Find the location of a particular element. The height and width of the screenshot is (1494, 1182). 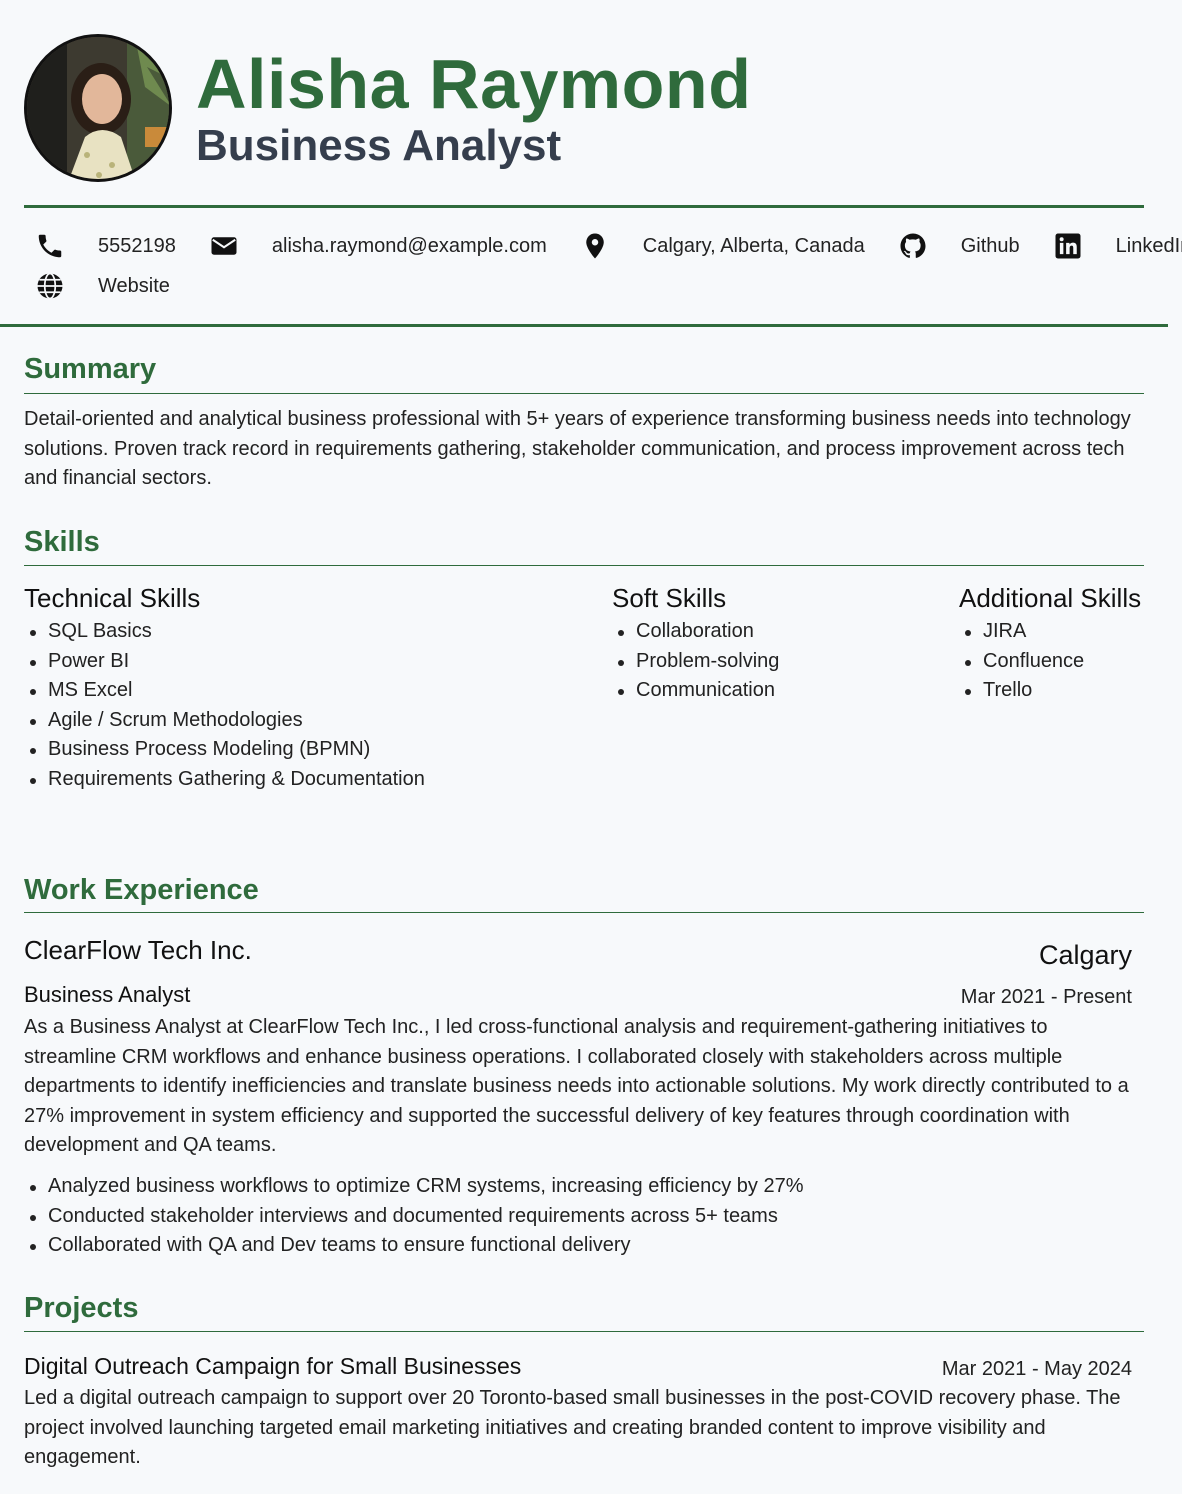

skill-item: Collaboration is located at coordinates (695, 632).